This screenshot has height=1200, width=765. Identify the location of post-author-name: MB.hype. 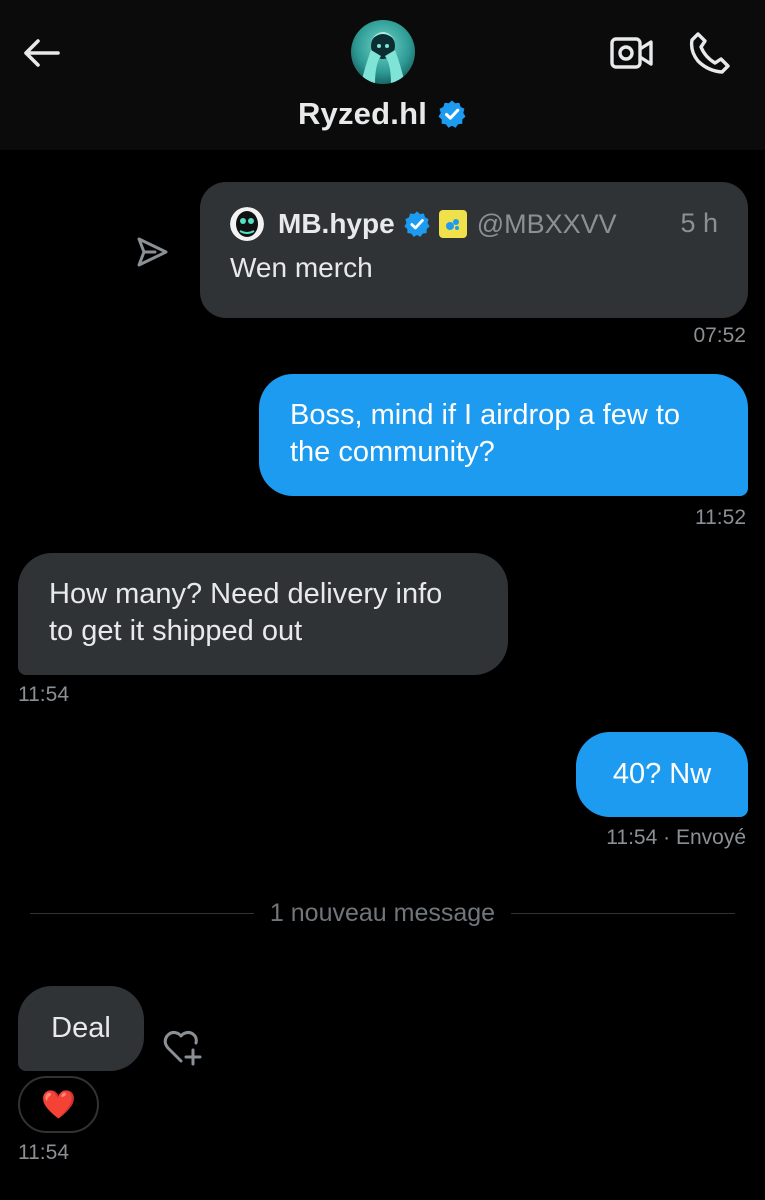
(336, 223).